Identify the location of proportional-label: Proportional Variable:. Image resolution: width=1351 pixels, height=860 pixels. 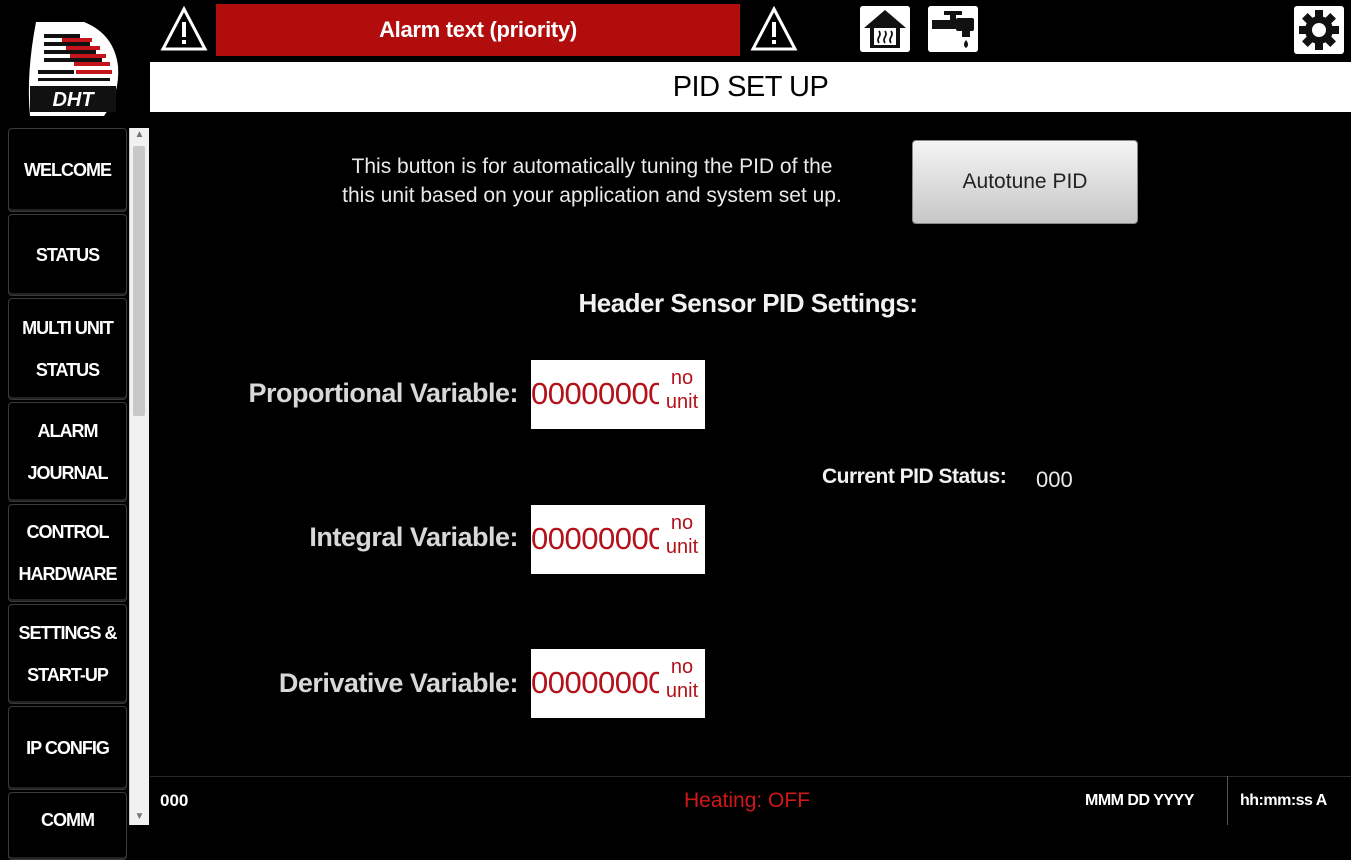
(383, 393).